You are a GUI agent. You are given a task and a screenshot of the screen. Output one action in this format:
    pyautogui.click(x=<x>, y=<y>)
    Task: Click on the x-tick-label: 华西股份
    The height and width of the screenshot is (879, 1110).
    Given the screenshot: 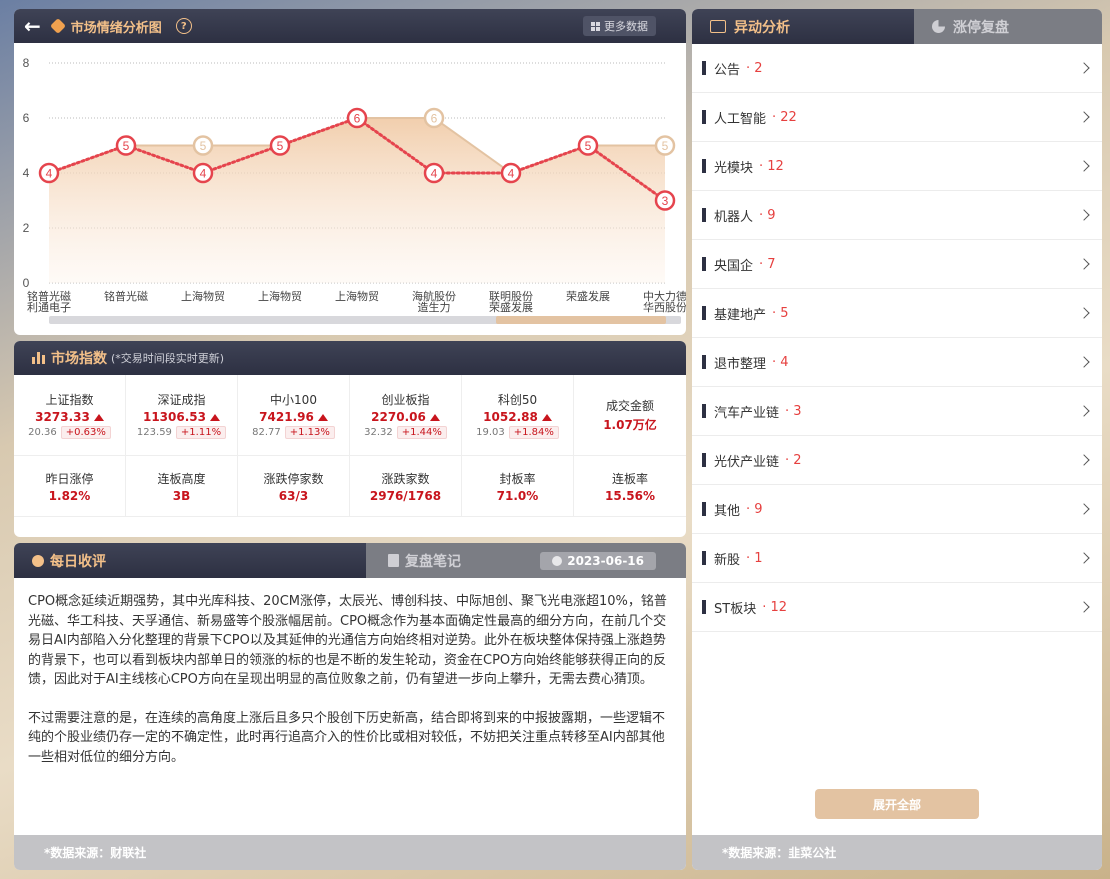 What is the action you would take?
    pyautogui.click(x=664, y=307)
    